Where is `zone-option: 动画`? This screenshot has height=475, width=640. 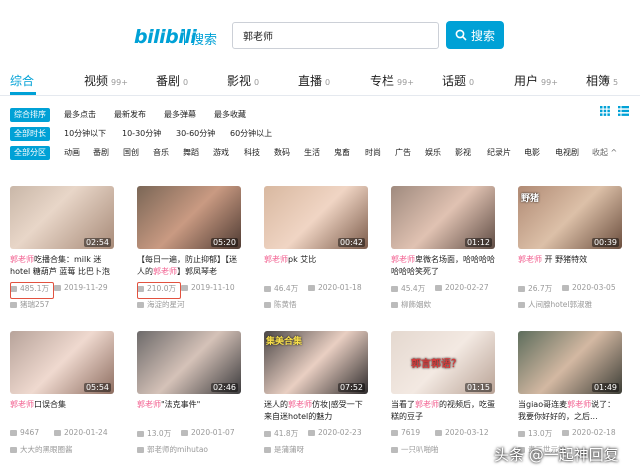 zone-option: 动画 is located at coordinates (72, 152).